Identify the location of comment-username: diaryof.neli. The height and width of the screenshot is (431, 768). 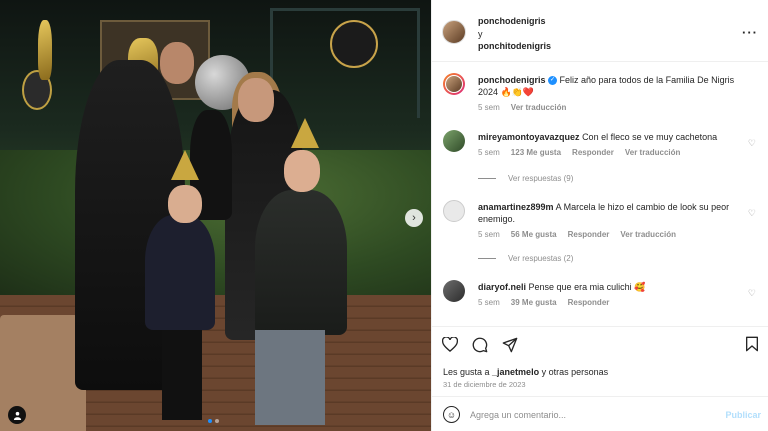
(502, 287).